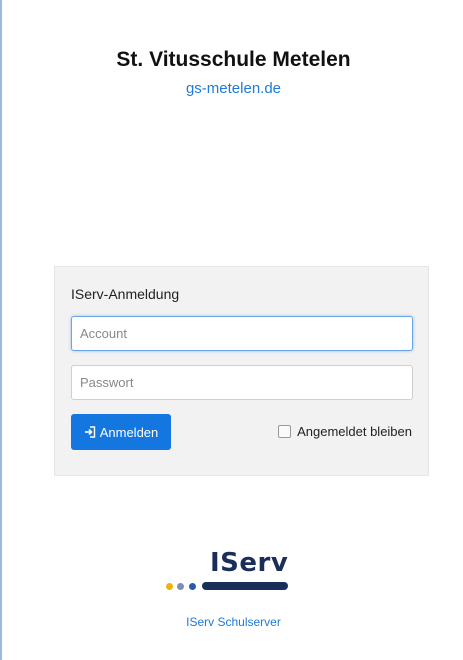  I want to click on iserv-logo: IServ, so click(227, 569).